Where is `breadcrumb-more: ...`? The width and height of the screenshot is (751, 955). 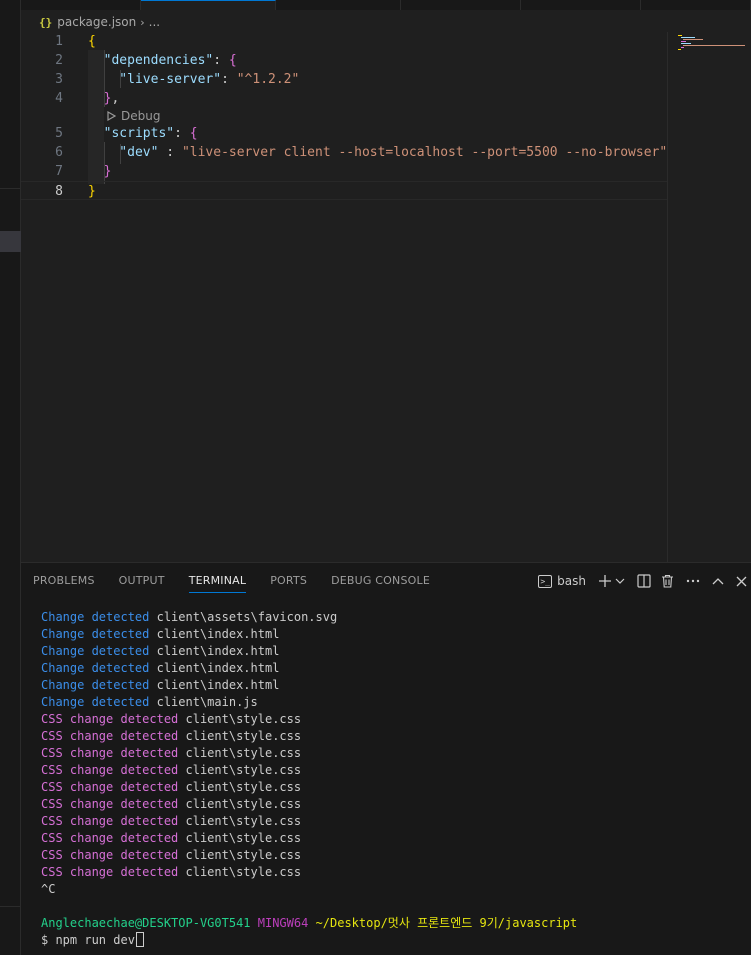
breadcrumb-more: ... is located at coordinates (154, 22).